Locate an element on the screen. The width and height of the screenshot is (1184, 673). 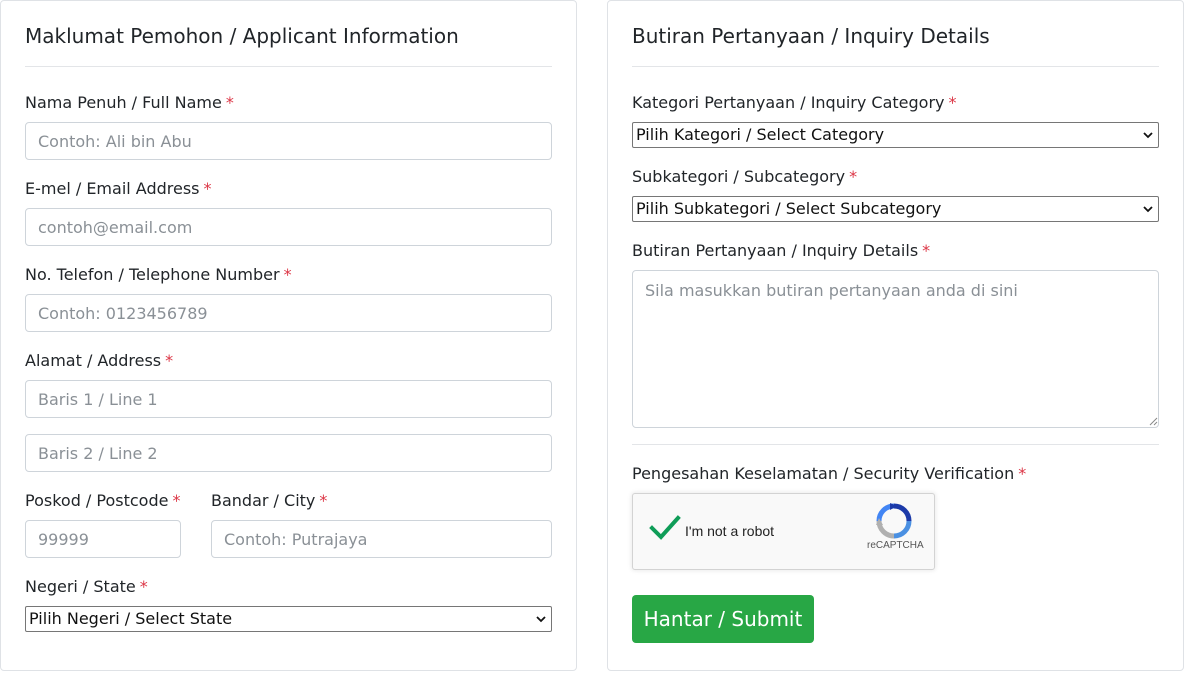
state-select: Pilih Negeri / Select State is located at coordinates (288, 619).